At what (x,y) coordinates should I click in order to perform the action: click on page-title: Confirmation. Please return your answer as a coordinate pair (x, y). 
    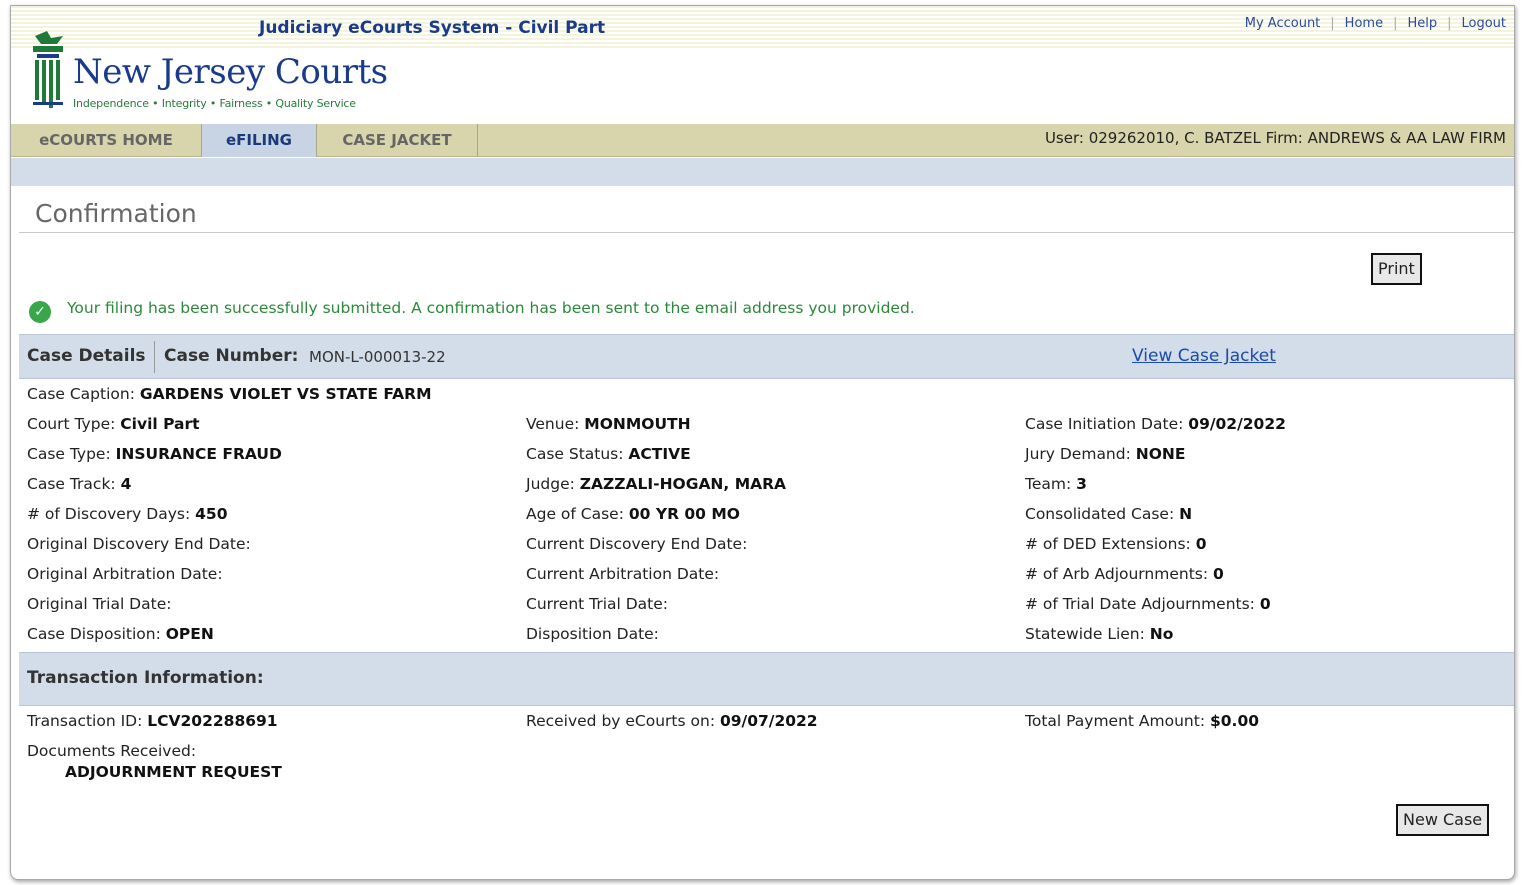
    Looking at the image, I should click on (116, 213).